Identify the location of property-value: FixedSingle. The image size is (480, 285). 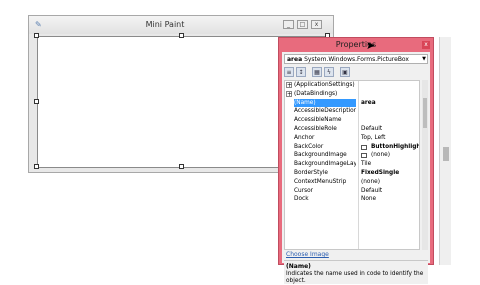
(390, 173).